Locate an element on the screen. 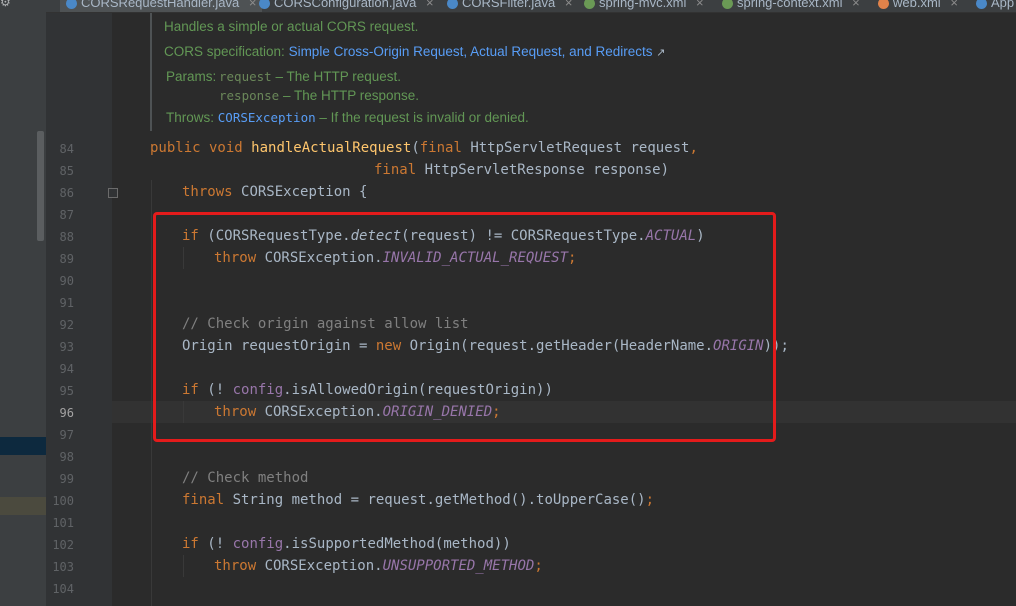 The height and width of the screenshot is (606, 1016). line-number: 99 is located at coordinates (60, 479).